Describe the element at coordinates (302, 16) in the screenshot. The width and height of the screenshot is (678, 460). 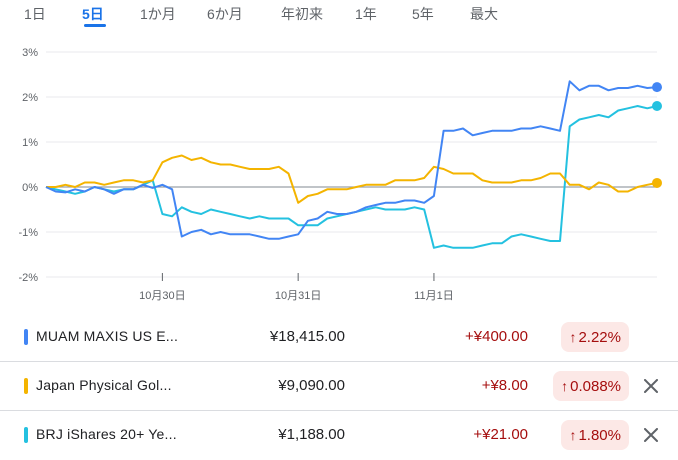
I see `tab-ytd: 年初来` at that location.